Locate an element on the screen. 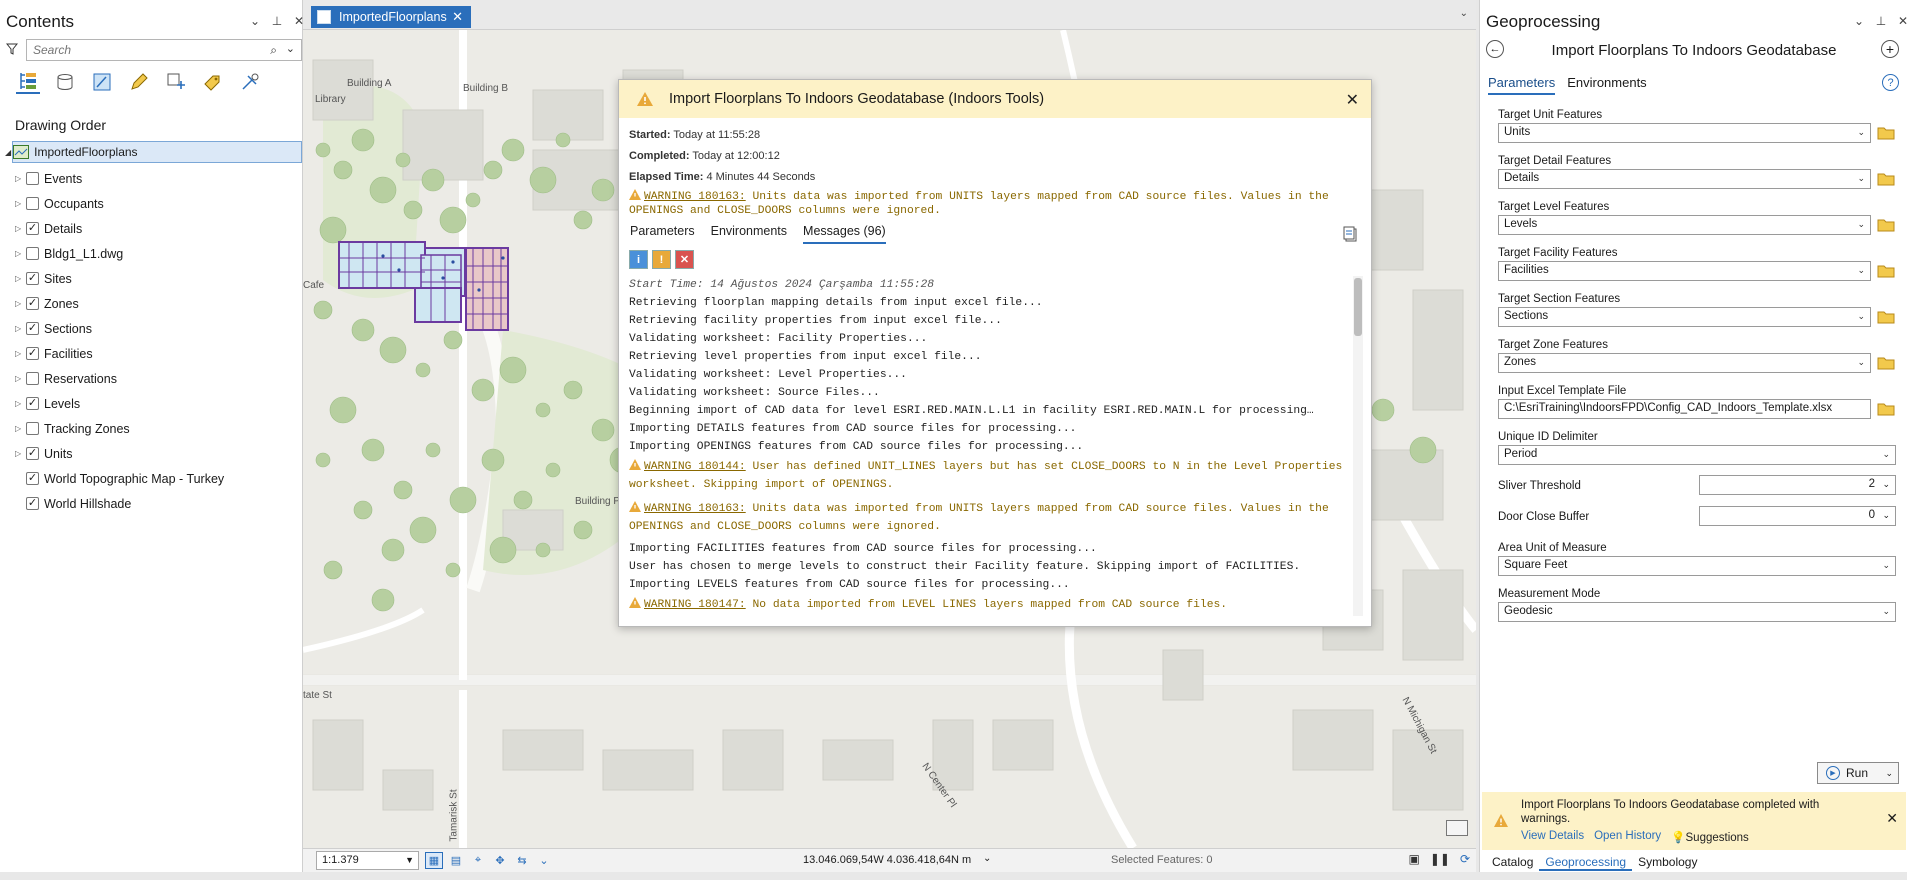  run-button: ▶ Run ⌄ is located at coordinates (1858, 773).